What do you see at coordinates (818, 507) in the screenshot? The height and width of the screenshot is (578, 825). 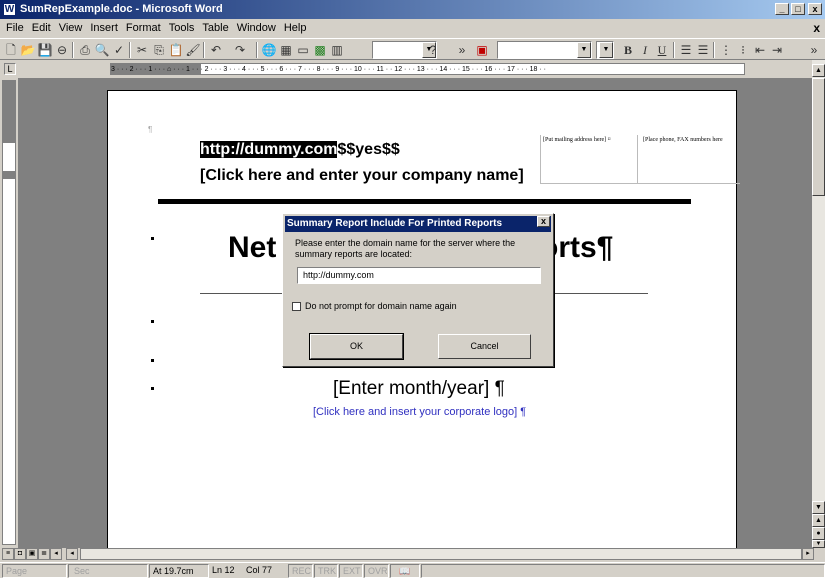 I see `scroll-down-icon: ▼` at bounding box center [818, 507].